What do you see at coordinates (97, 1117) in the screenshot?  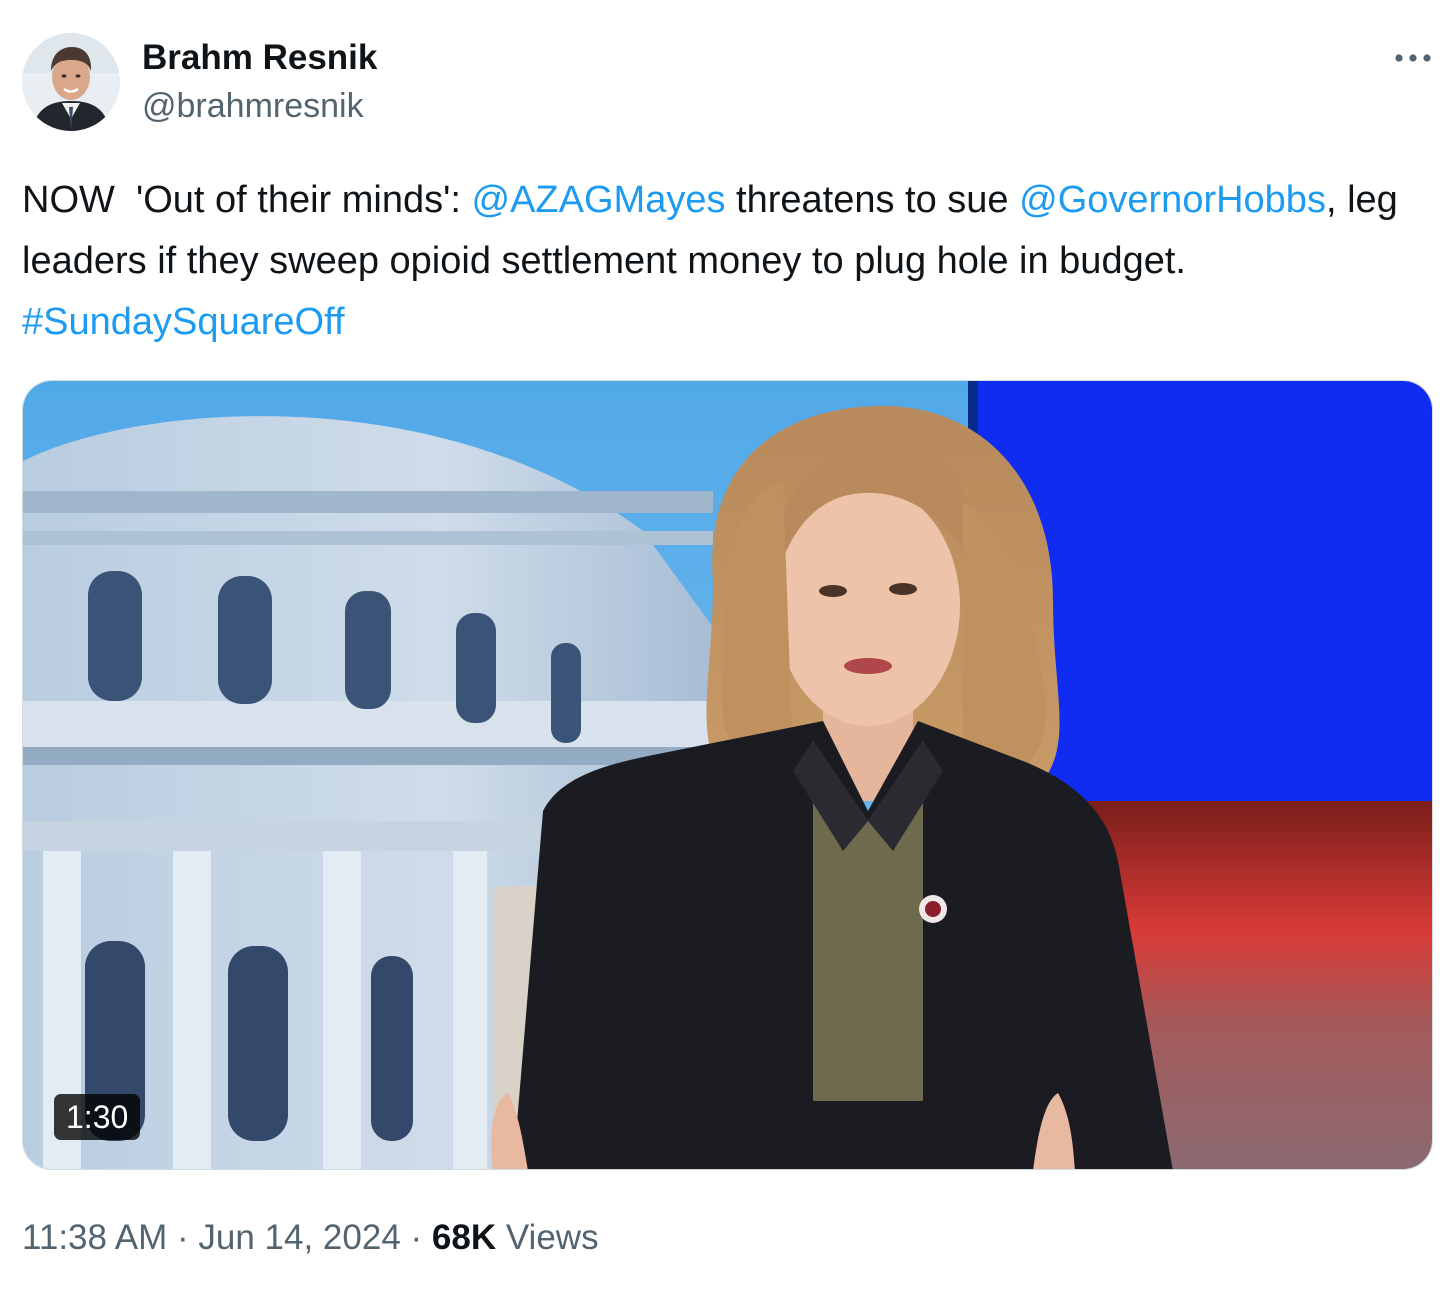 I see `video-duration-badge: 1:30` at bounding box center [97, 1117].